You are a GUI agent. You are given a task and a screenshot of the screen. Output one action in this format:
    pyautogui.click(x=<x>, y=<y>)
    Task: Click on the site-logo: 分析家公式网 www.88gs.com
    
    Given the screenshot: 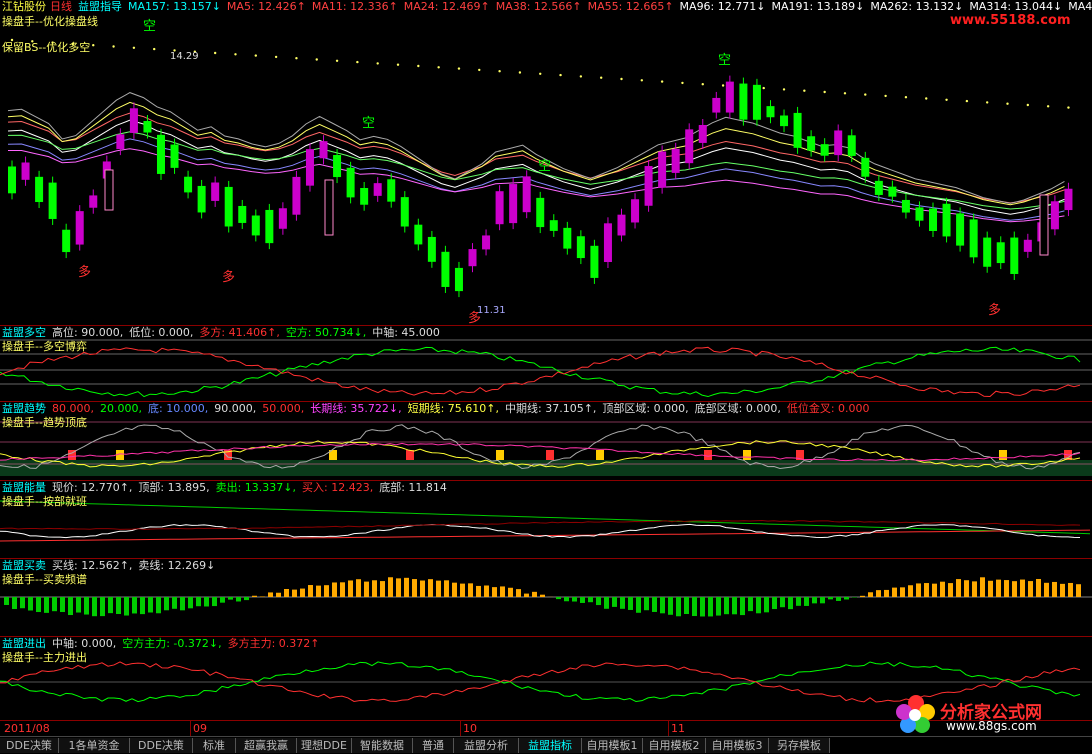 What is the action you would take?
    pyautogui.click(x=991, y=715)
    